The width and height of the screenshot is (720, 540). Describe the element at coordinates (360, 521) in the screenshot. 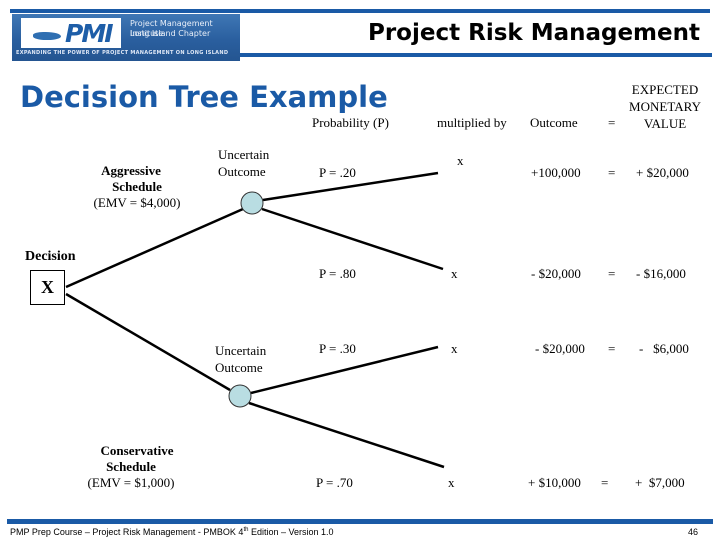

I see `footer-rule` at that location.